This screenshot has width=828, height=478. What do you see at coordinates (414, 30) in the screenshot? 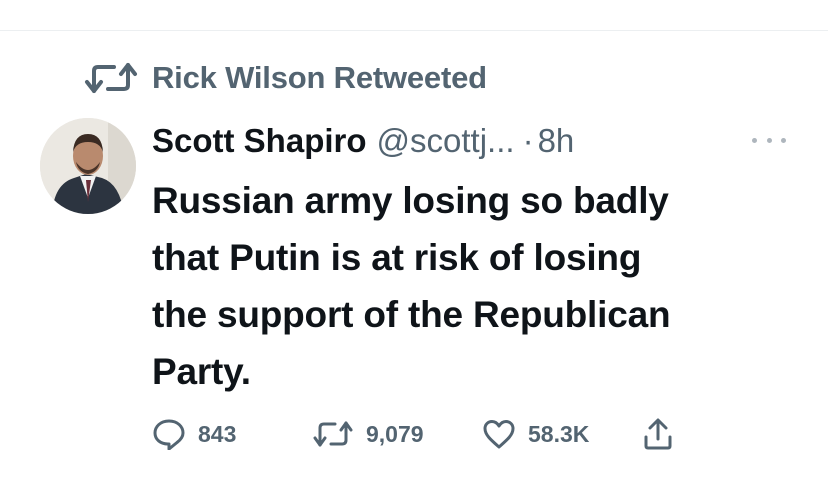
I see `top-divider` at bounding box center [414, 30].